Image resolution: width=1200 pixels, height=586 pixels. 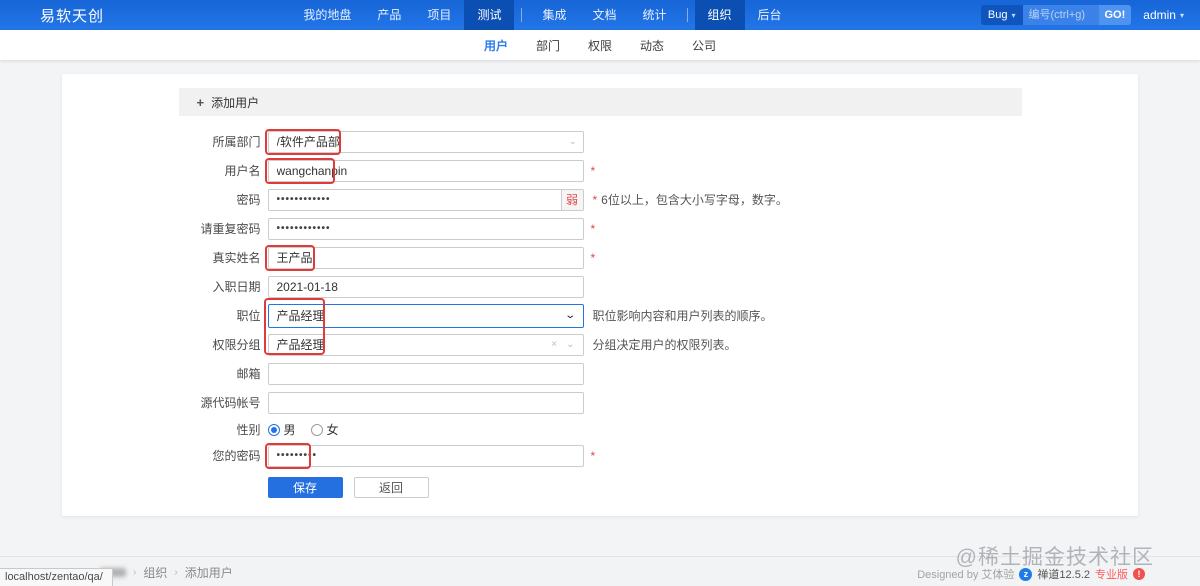 What do you see at coordinates (248, 200) in the screenshot?
I see `password-label: 密码` at bounding box center [248, 200].